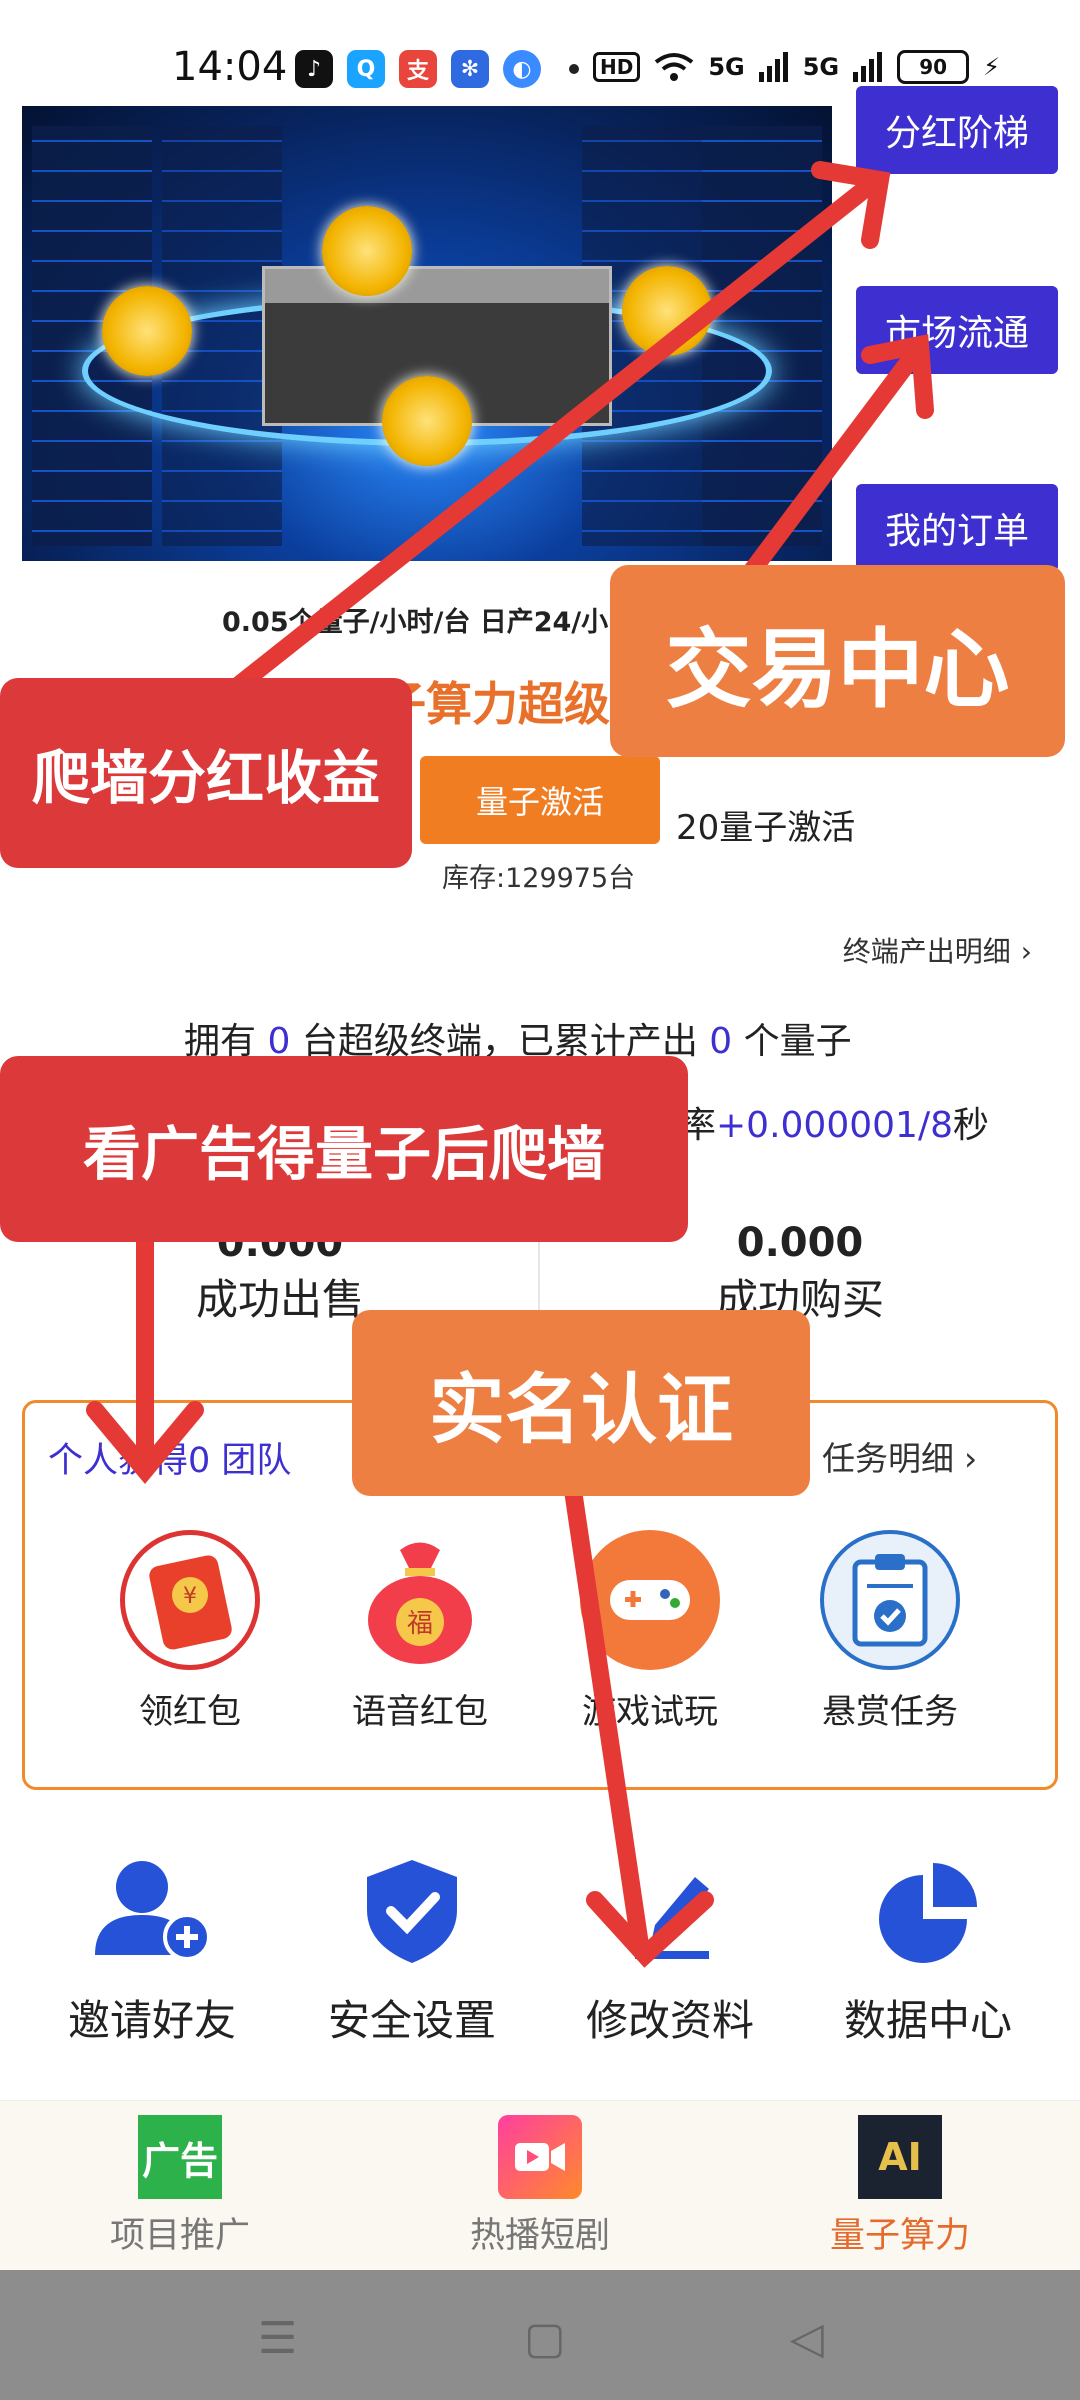  I want to click on network-5g-1: 5G, so click(726, 67).